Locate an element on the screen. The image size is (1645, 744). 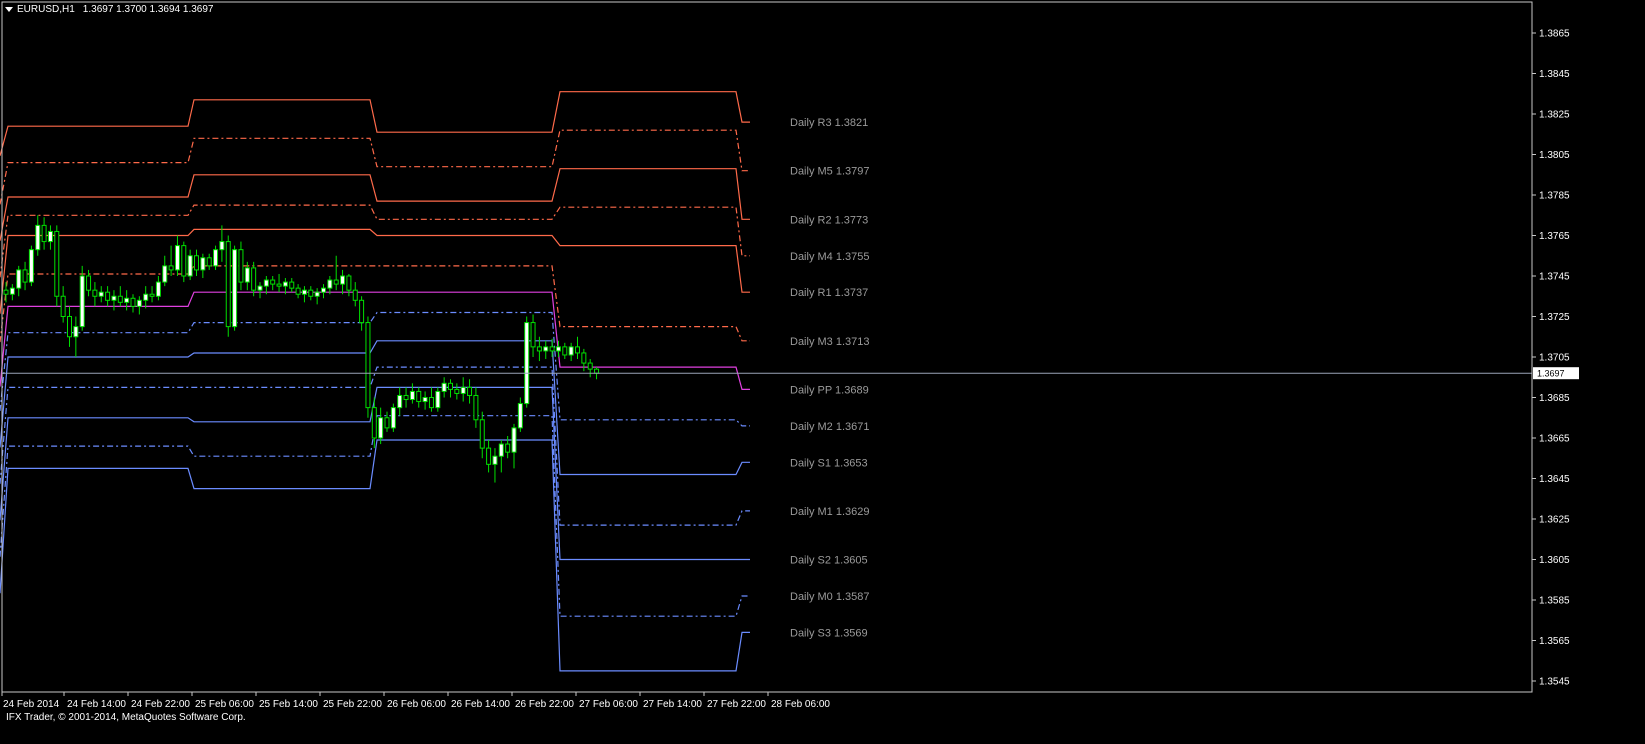
level-label-daily-r3: Daily R3 1.3821 is located at coordinates (829, 123).